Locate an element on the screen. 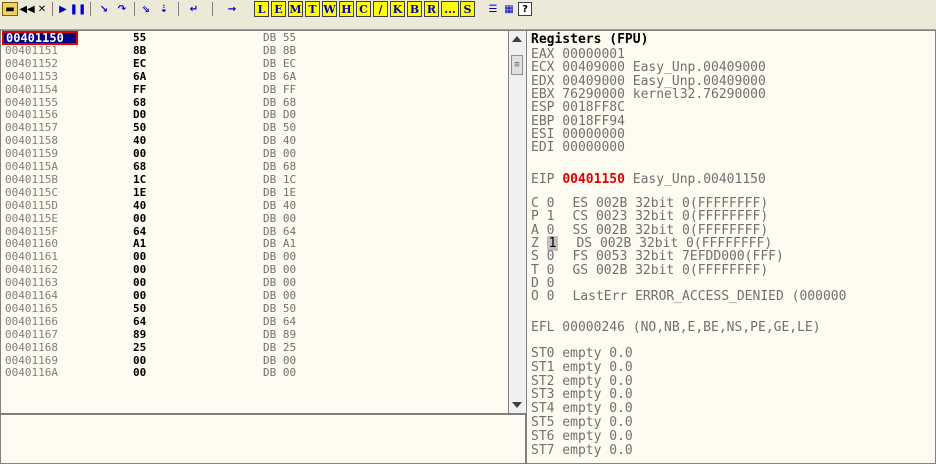 Image resolution: width=936 pixels, height=464 pixels. gp-register: ECX 00409000 Easy_Unp.00409000 is located at coordinates (648, 67).